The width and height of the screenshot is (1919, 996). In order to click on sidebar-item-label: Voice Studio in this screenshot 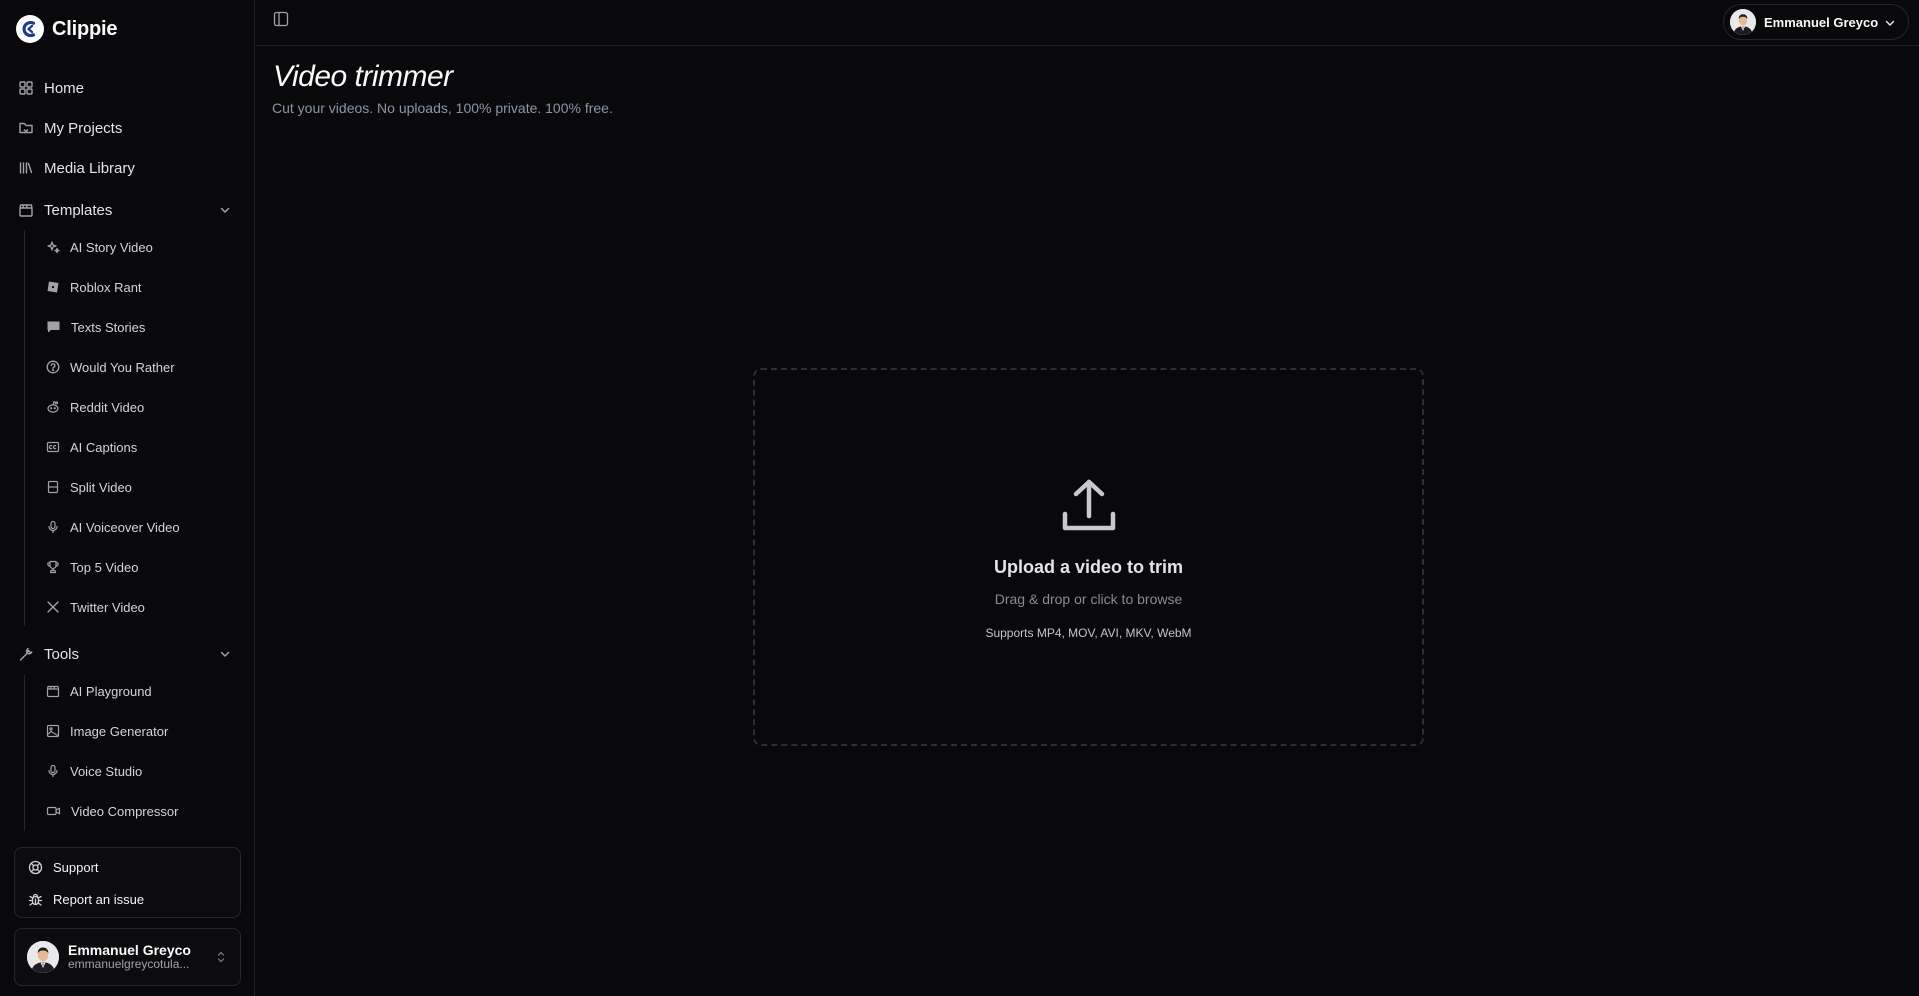, I will do `click(106, 771)`.